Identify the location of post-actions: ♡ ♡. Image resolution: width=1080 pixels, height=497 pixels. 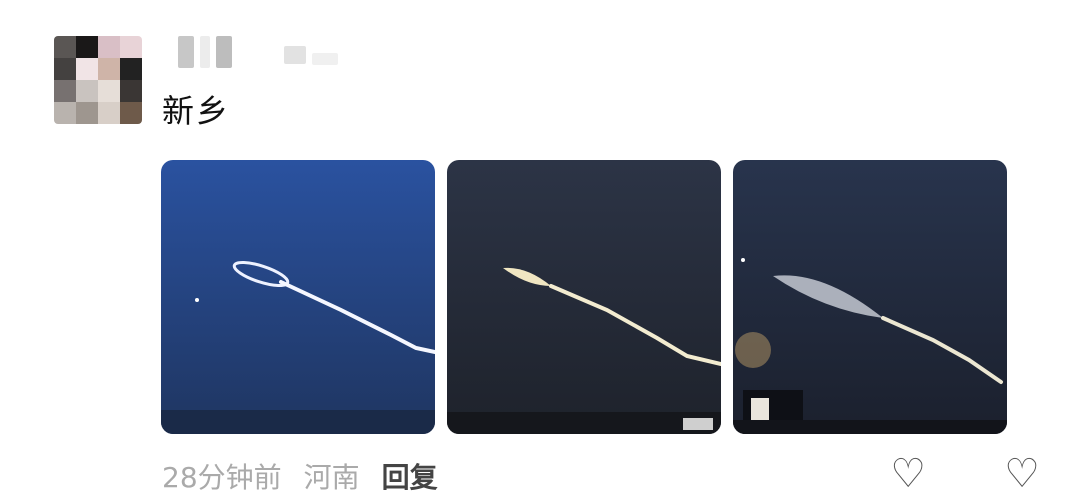
(965, 474).